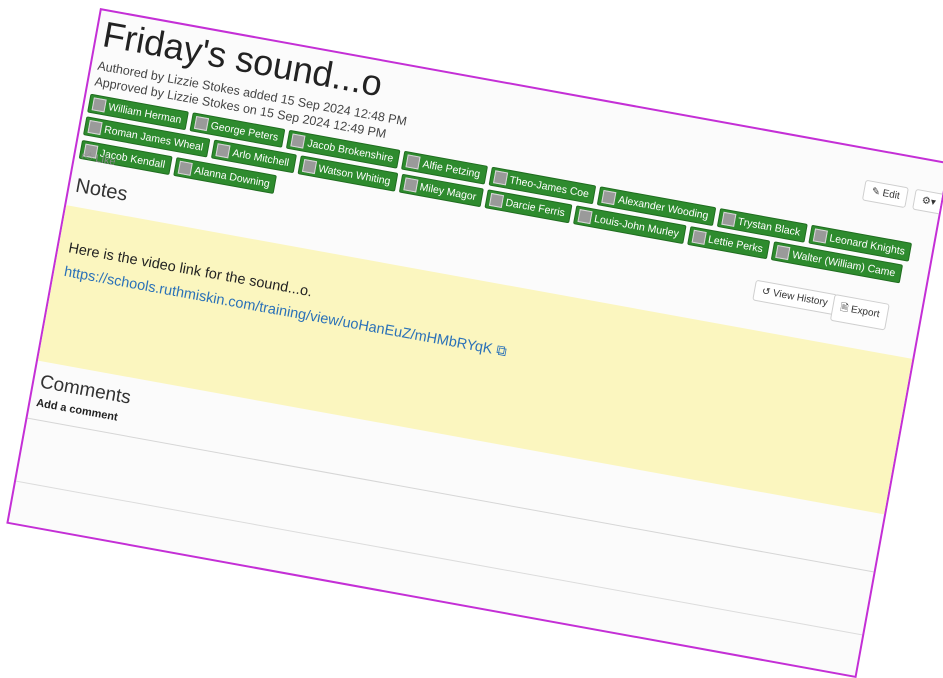  Describe the element at coordinates (261, 157) in the screenshot. I see `person-tag-label: Arlo Mitchell` at that location.